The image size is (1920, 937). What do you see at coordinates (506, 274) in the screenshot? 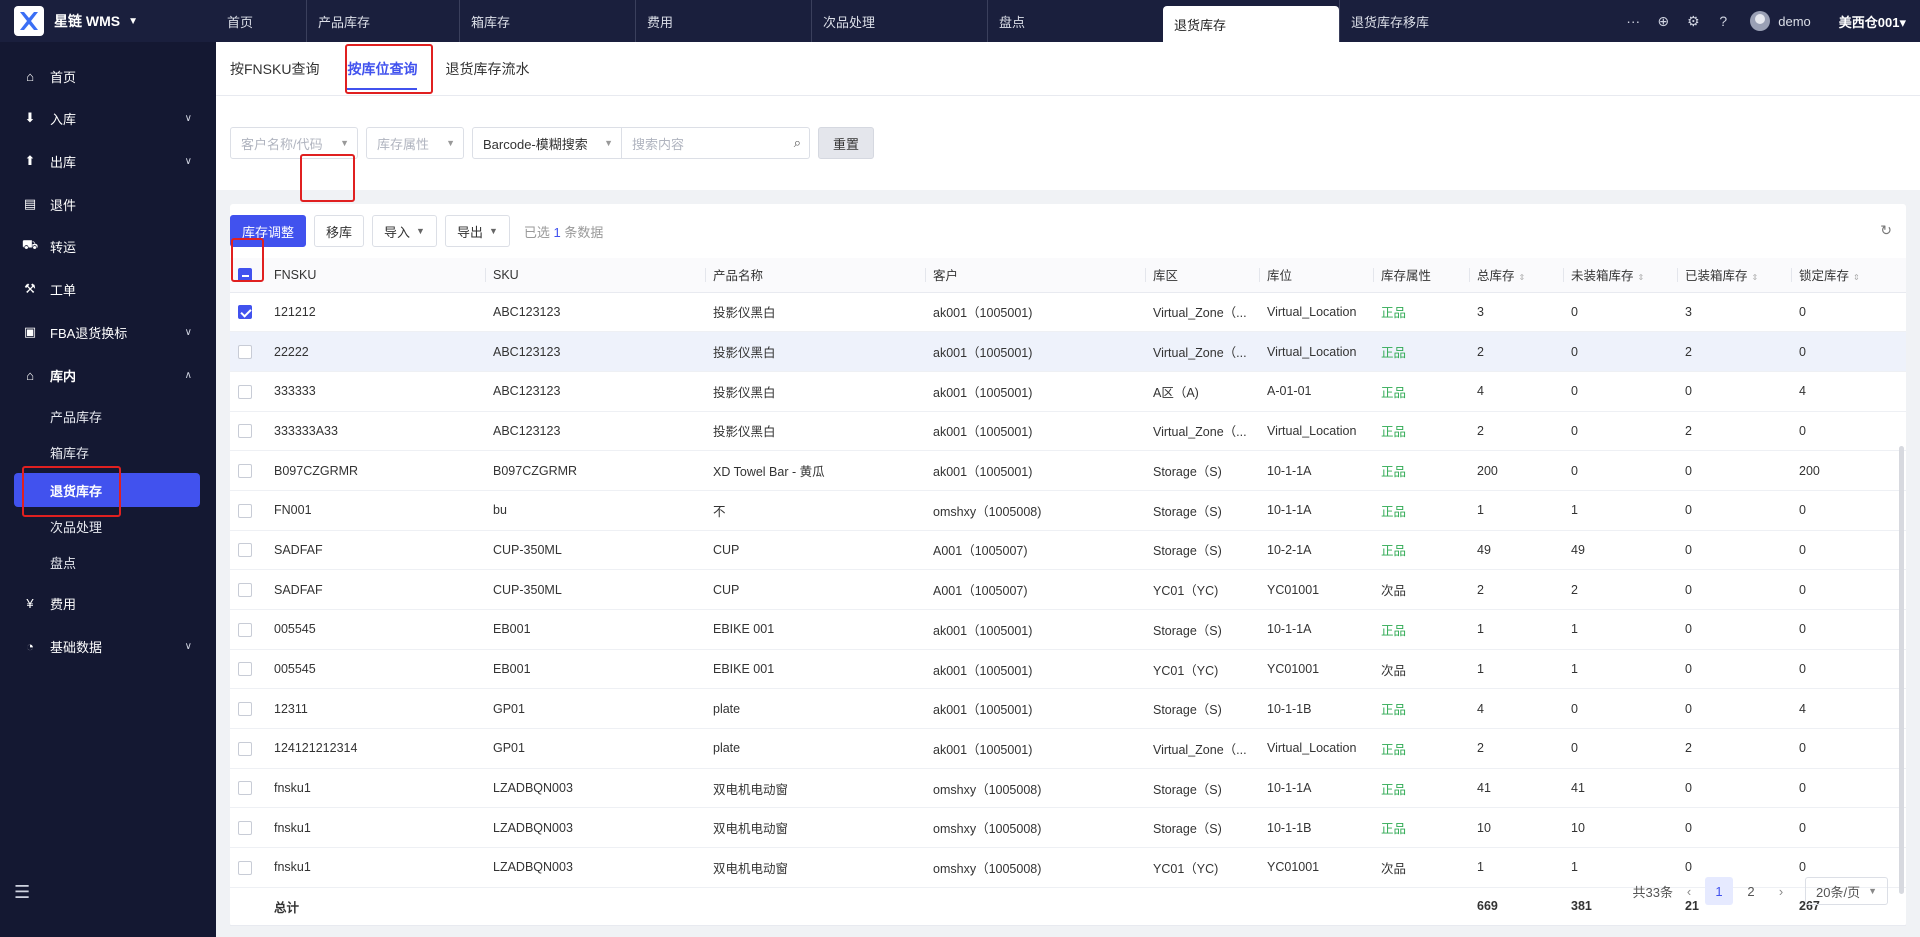
I see `header-label: SKU` at bounding box center [506, 274].